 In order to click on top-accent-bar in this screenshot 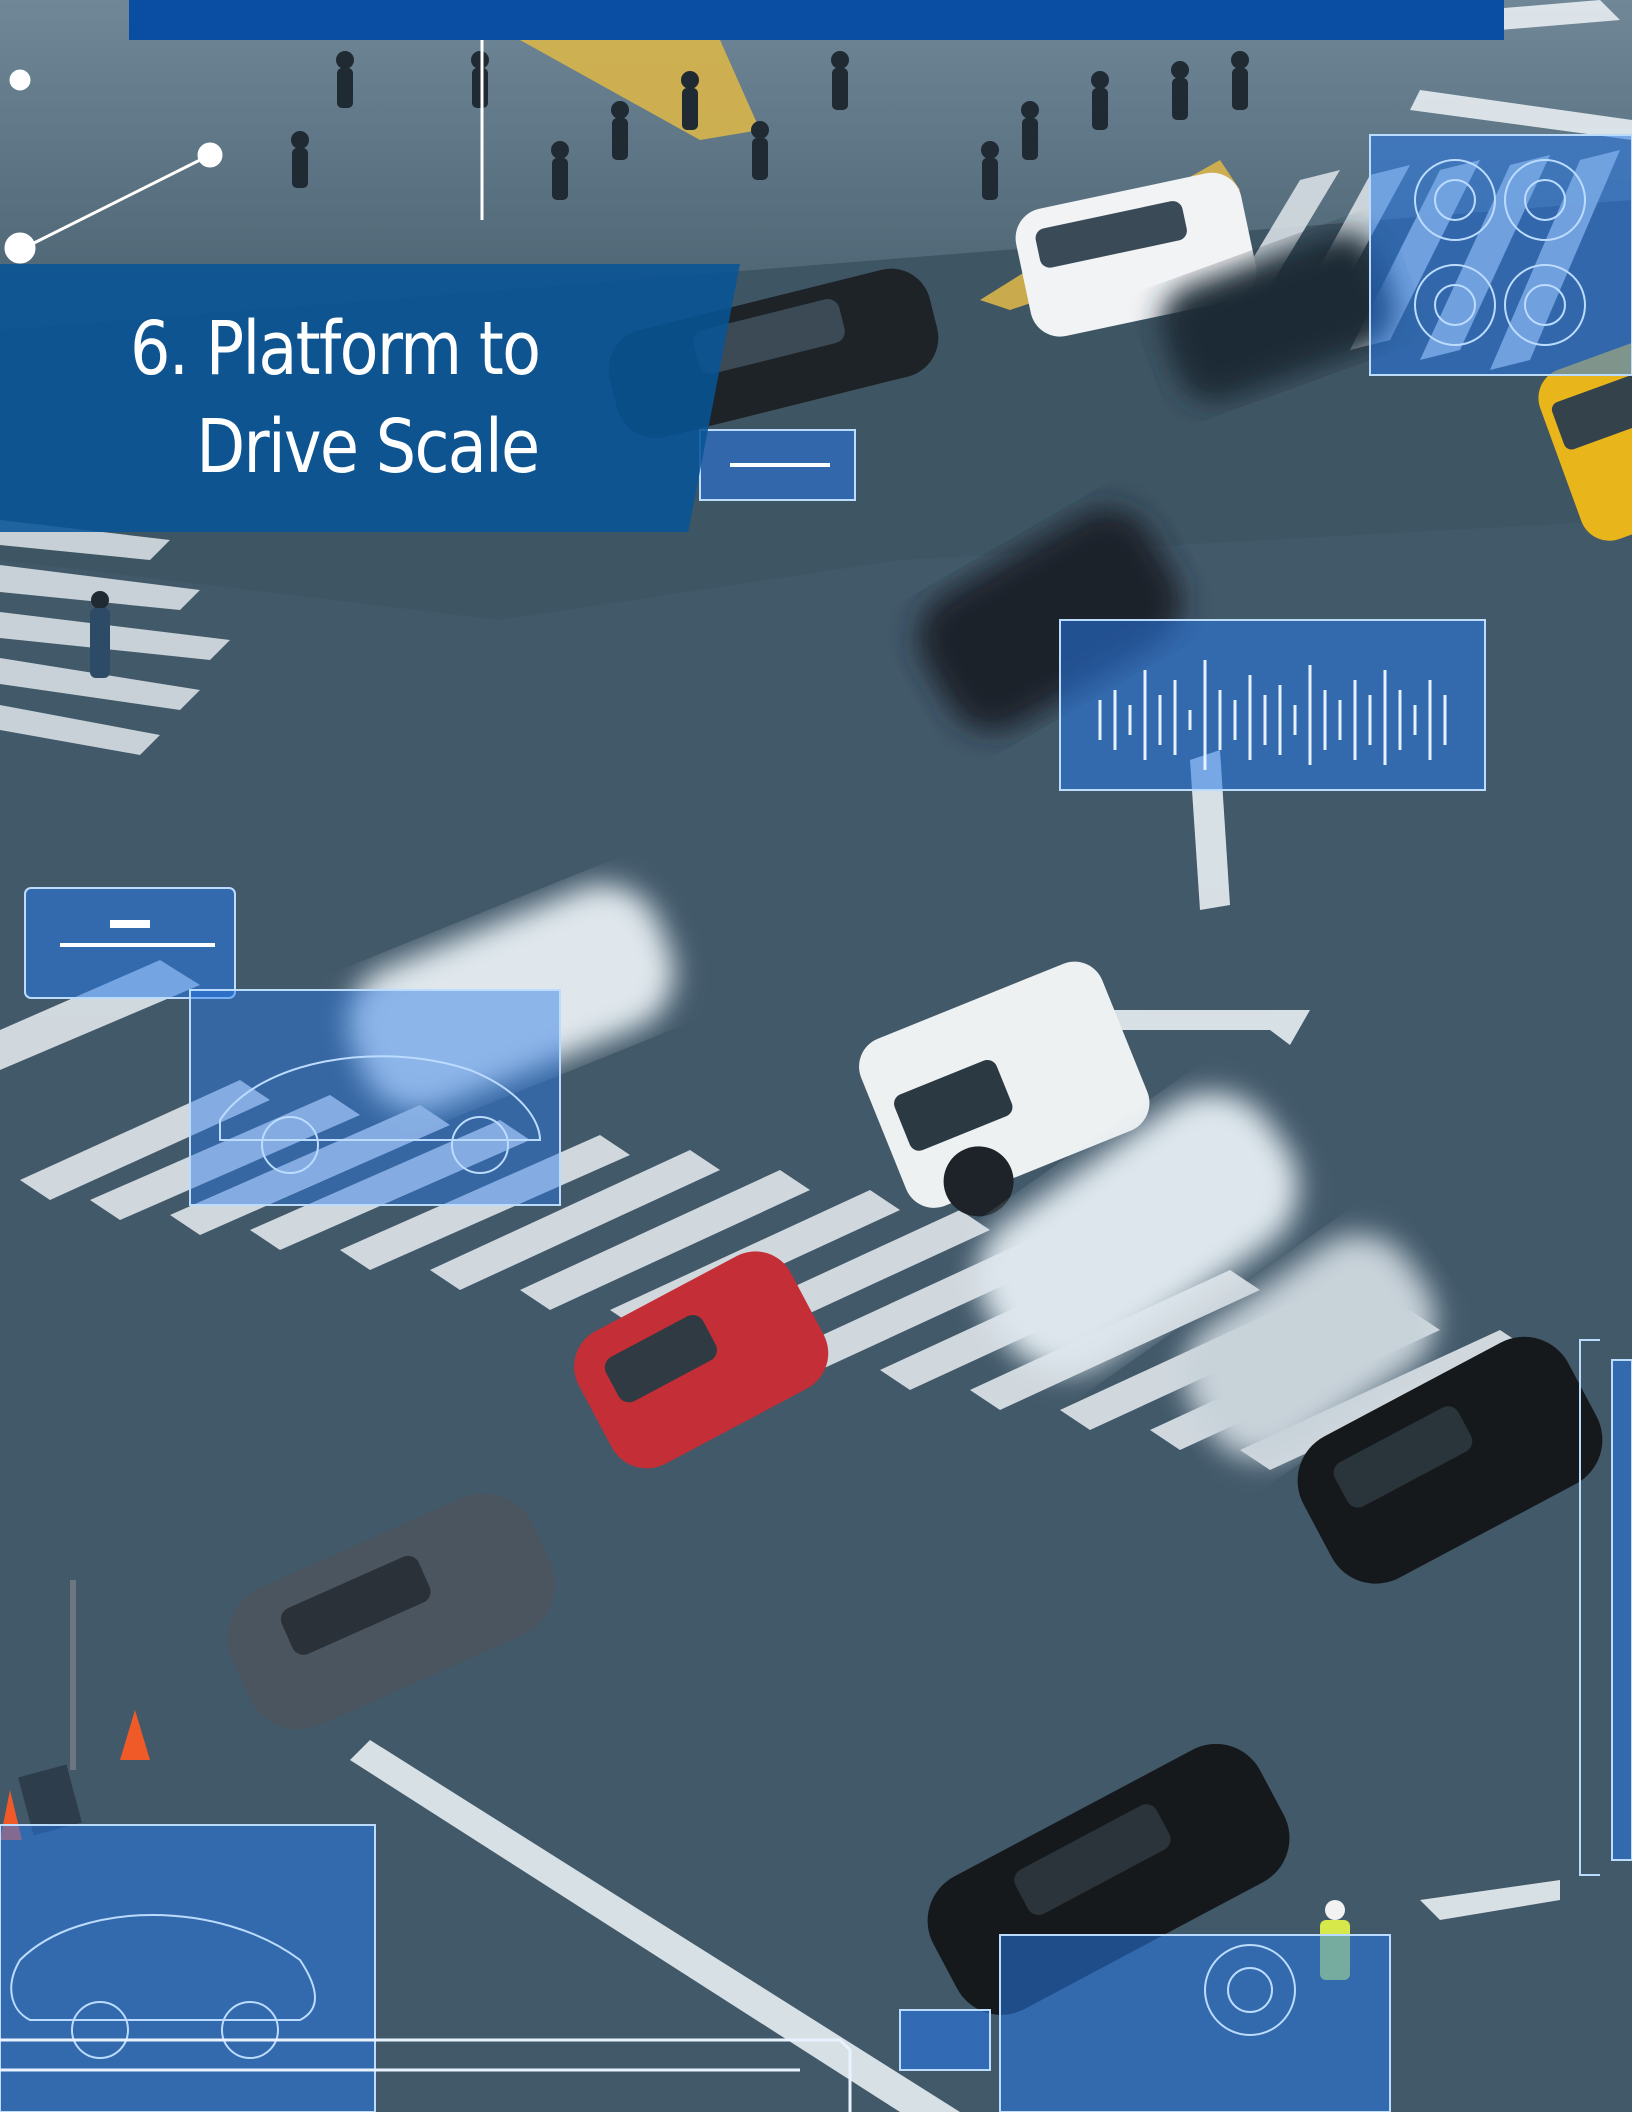, I will do `click(816, 20)`.